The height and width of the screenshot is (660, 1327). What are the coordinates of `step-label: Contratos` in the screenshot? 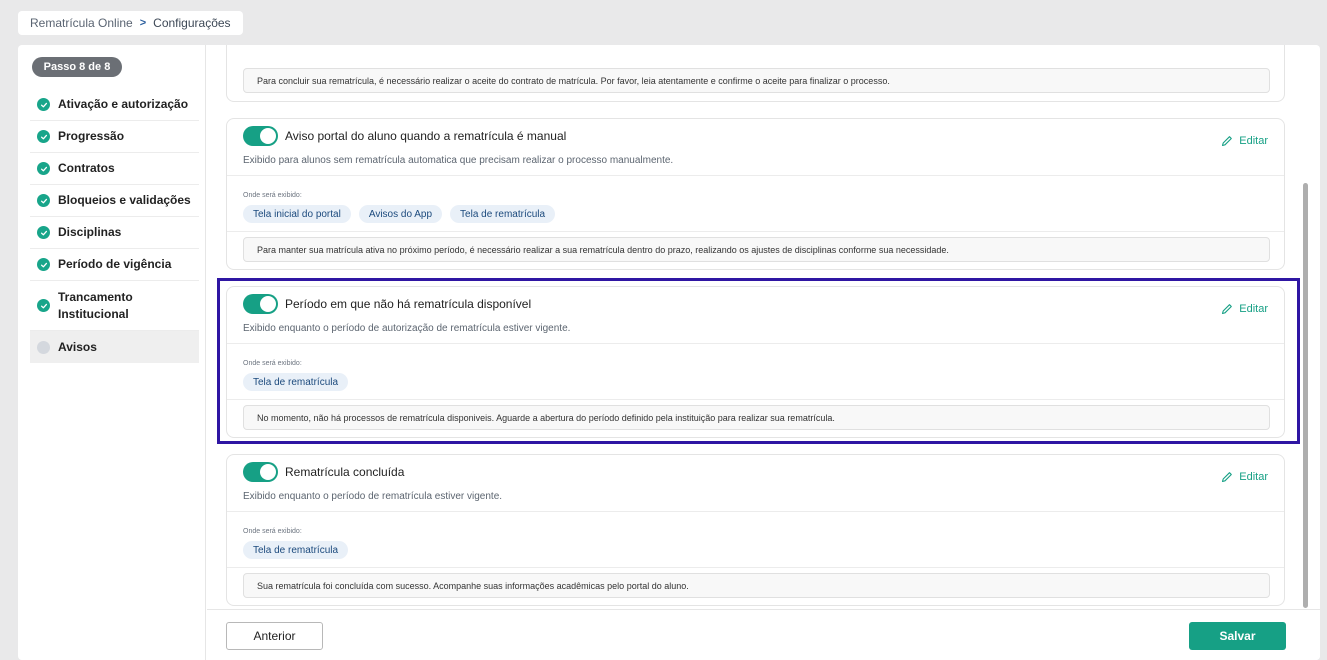 It's located at (86, 168).